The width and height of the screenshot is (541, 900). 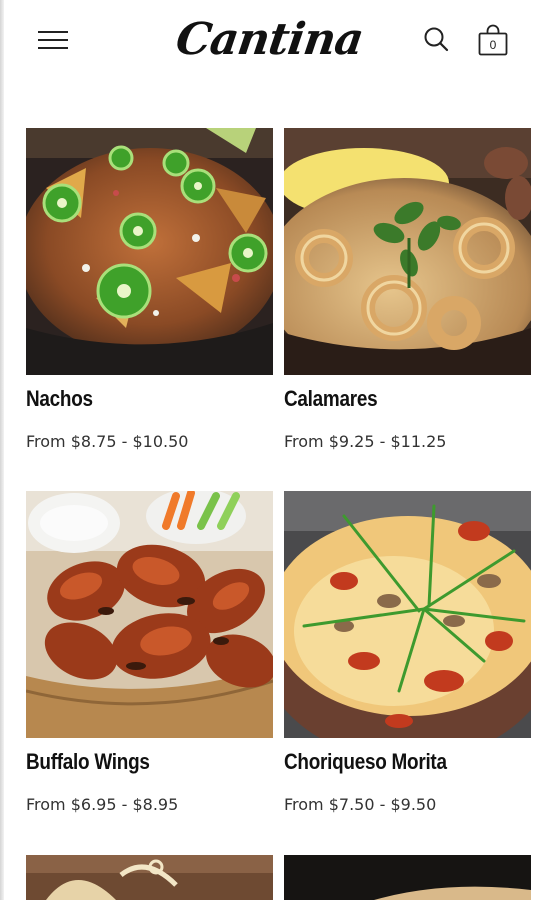 I want to click on window-edge, so click(x=2, y=450).